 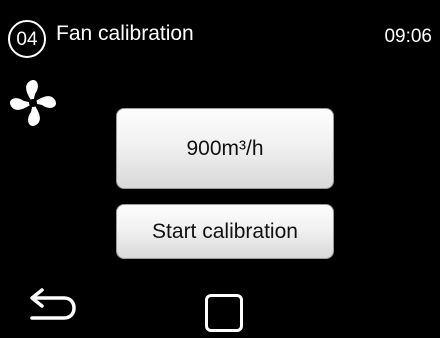 I want to click on start-calibration-label: Start calibration, so click(x=225, y=231).